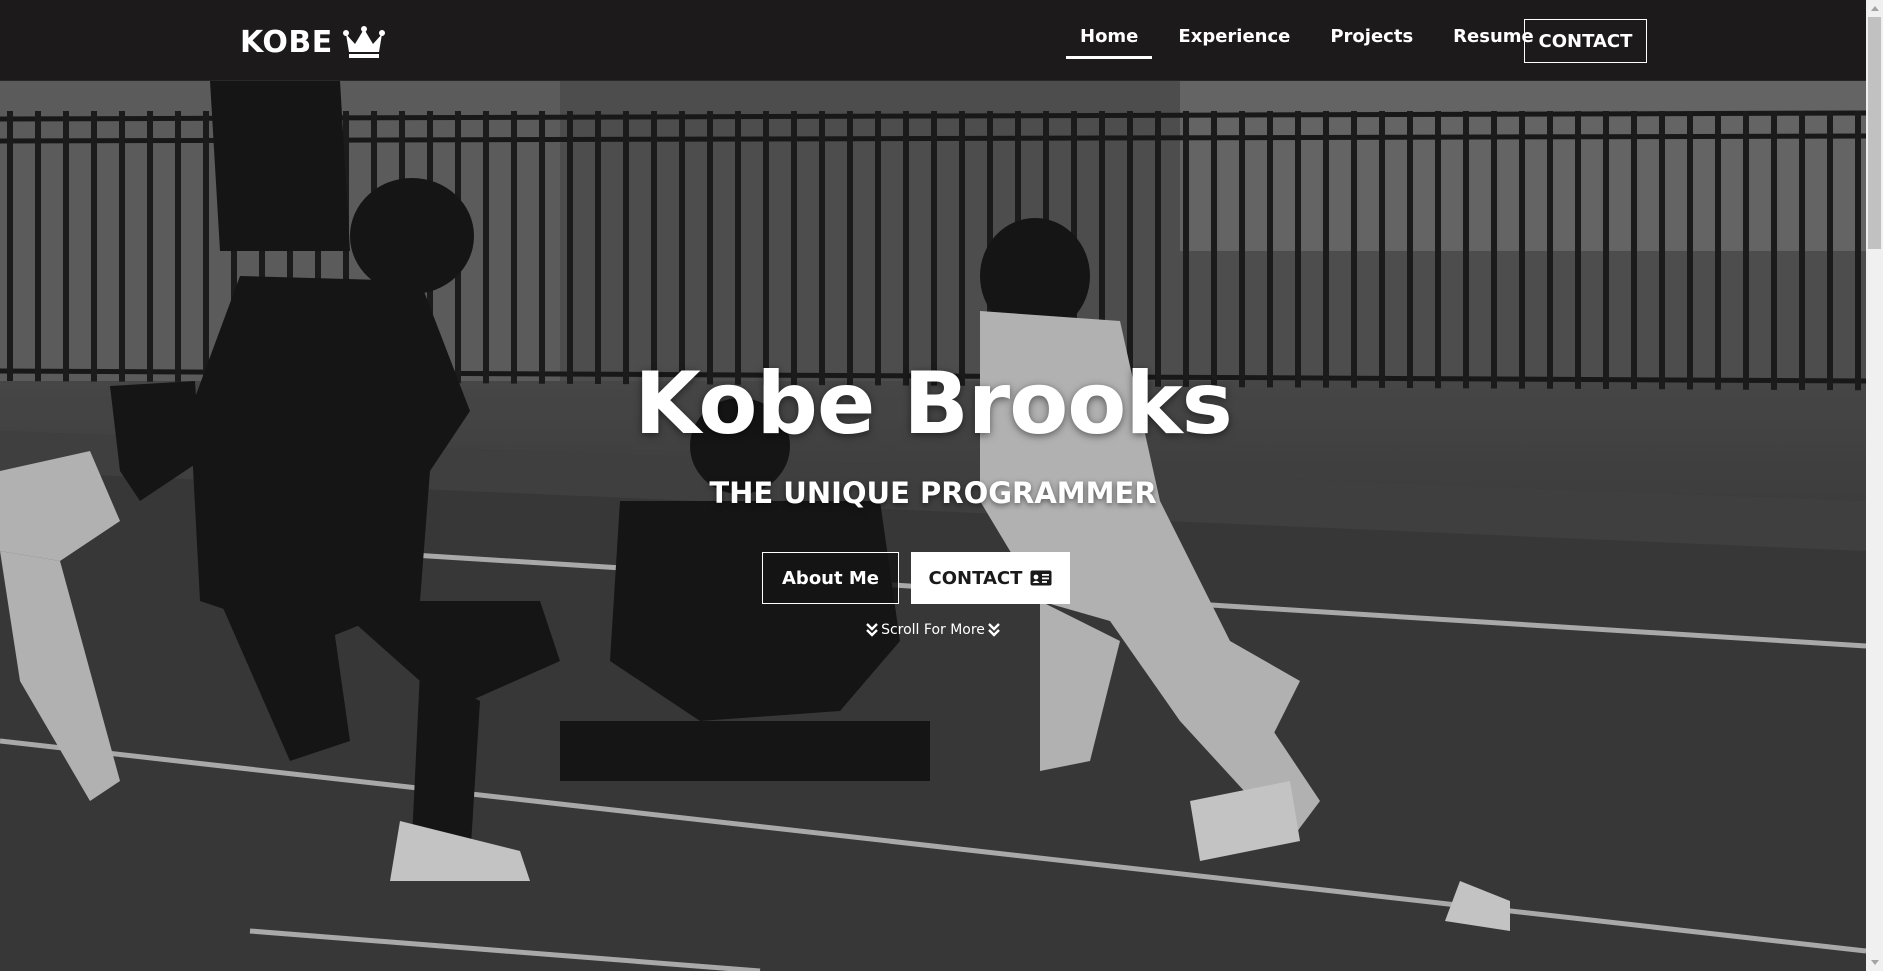 The width and height of the screenshot is (1883, 971). I want to click on crown-icon, so click(363, 42).